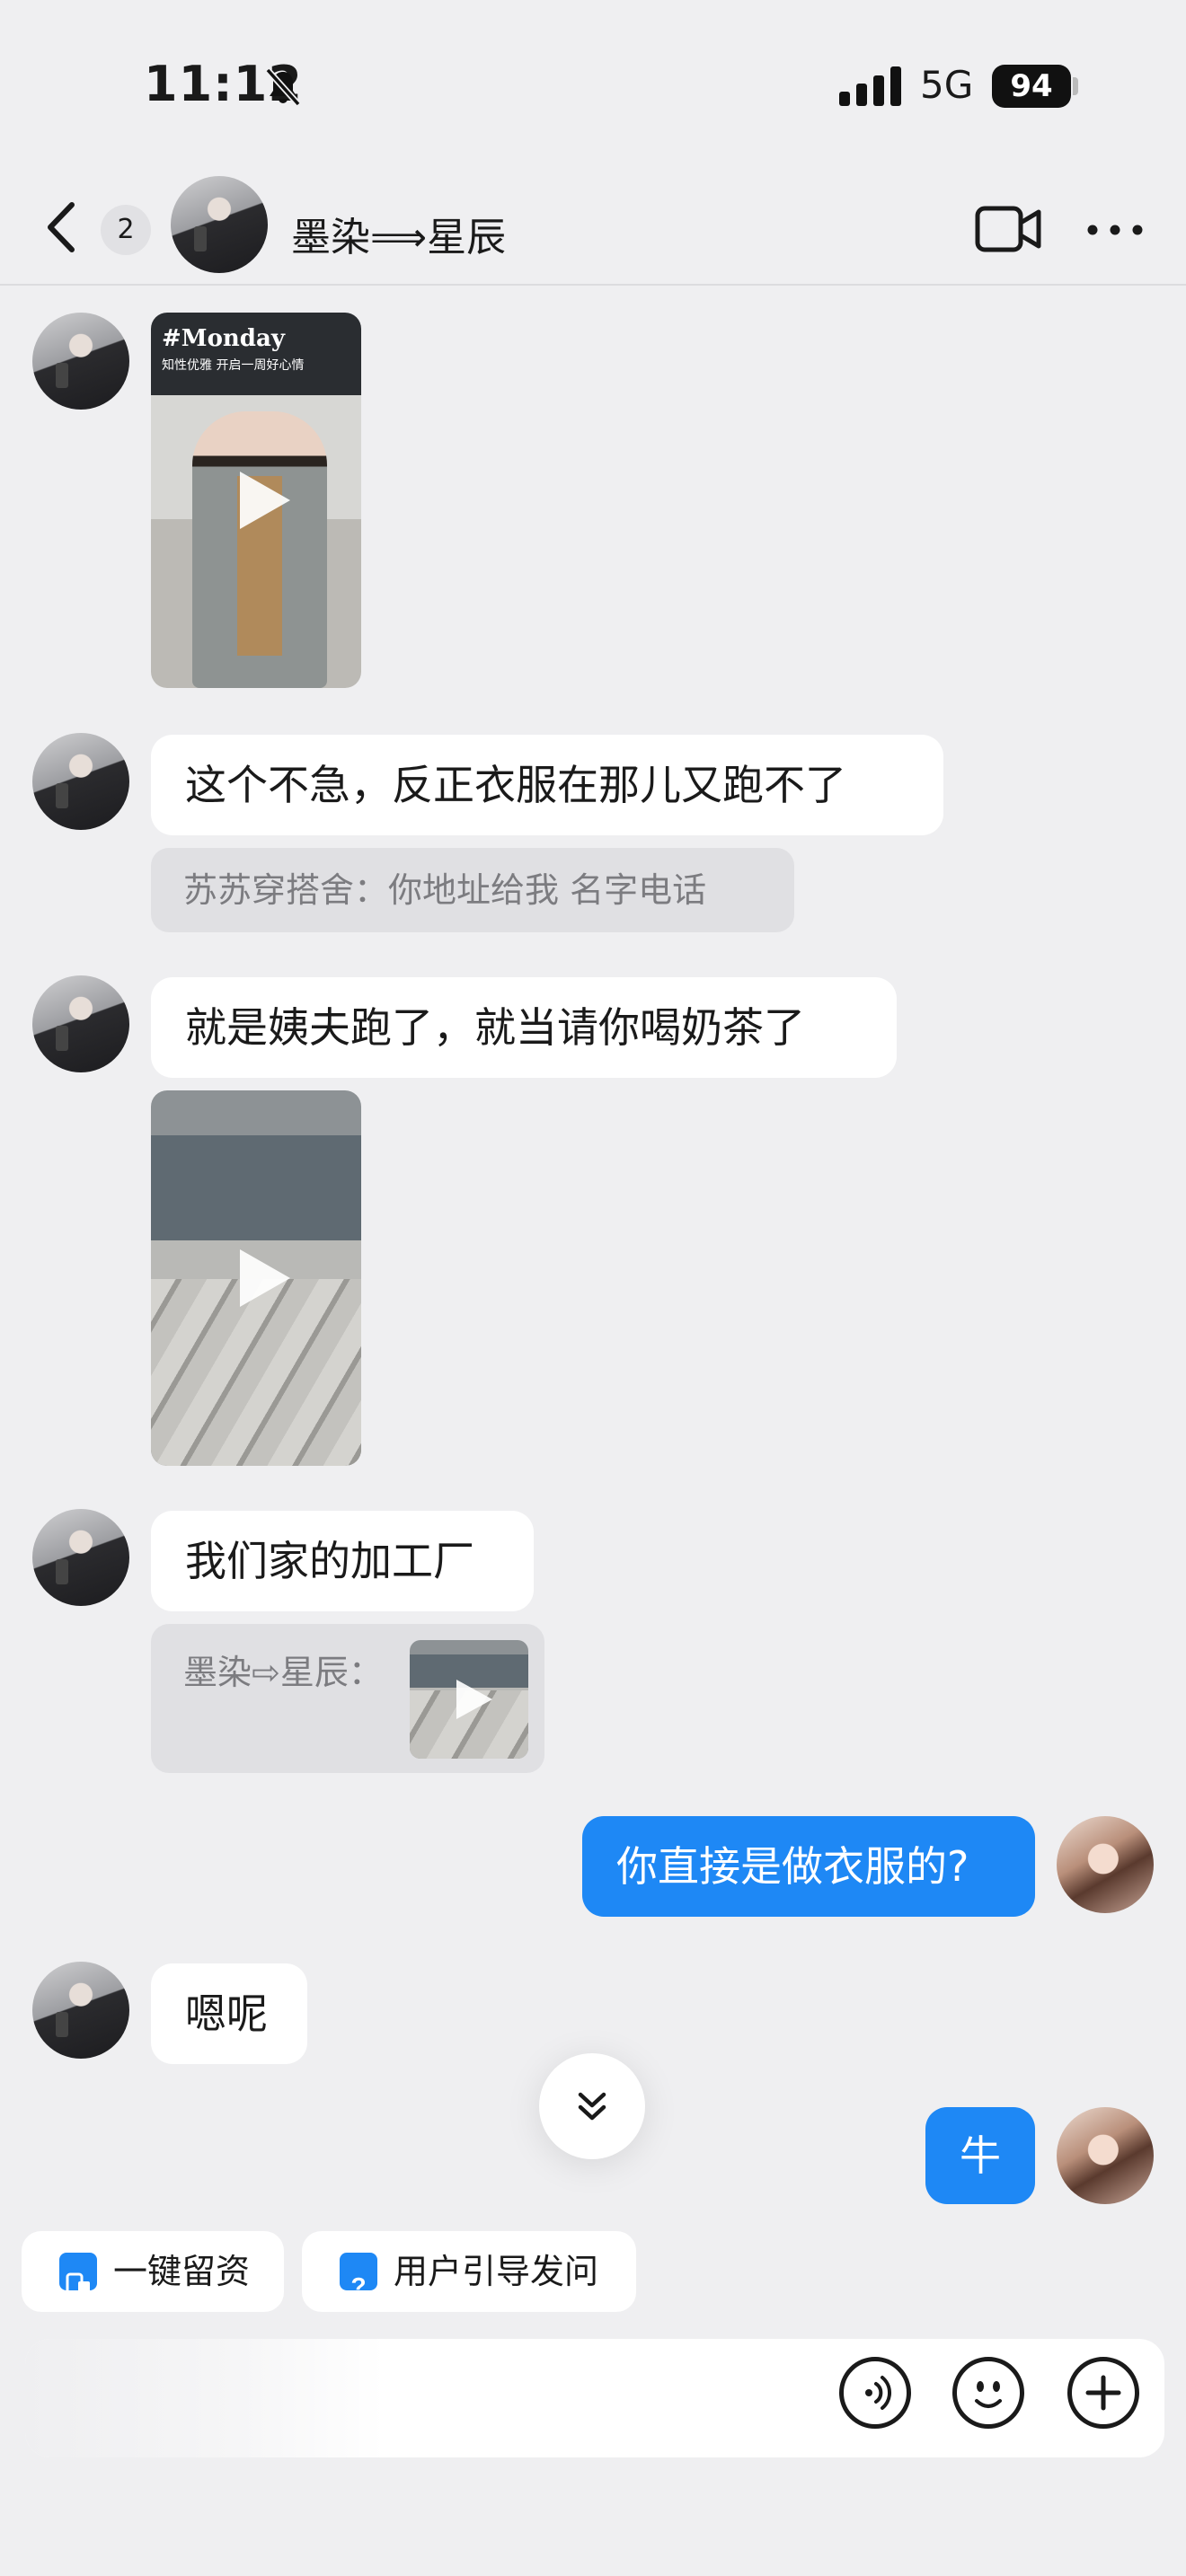  What do you see at coordinates (547, 785) in the screenshot?
I see `message-bubble: 这个不急，反正衣服在那儿又跑不了` at bounding box center [547, 785].